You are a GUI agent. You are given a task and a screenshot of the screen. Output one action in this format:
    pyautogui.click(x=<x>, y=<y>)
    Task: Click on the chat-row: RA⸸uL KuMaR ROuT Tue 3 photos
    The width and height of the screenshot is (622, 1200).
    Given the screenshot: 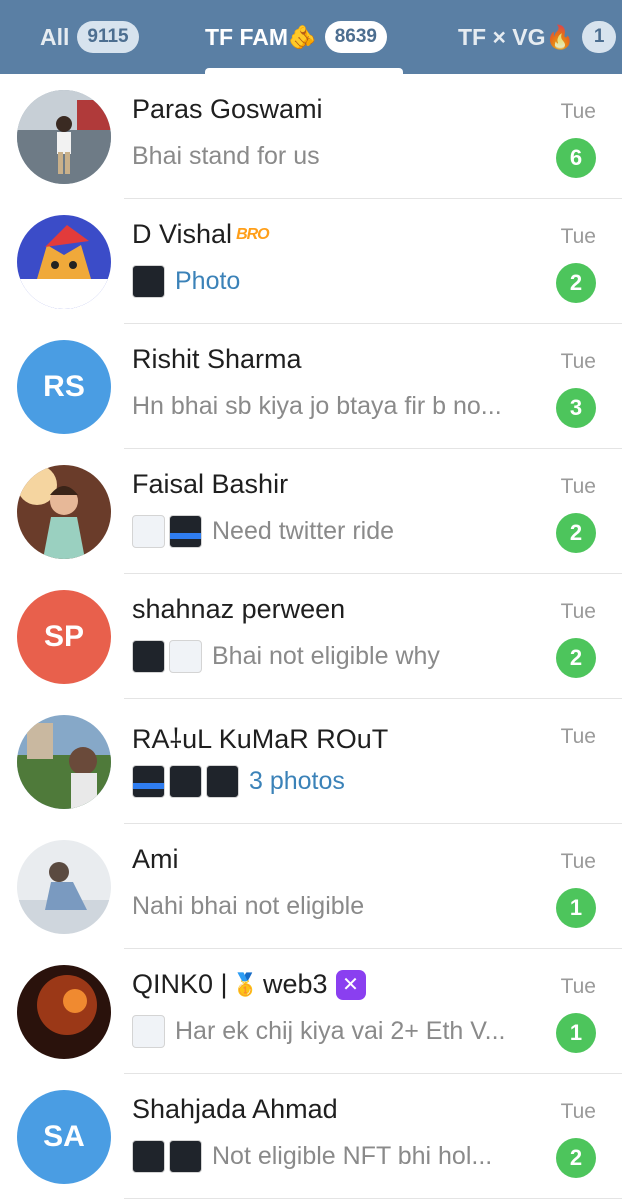 What is the action you would take?
    pyautogui.click(x=311, y=761)
    